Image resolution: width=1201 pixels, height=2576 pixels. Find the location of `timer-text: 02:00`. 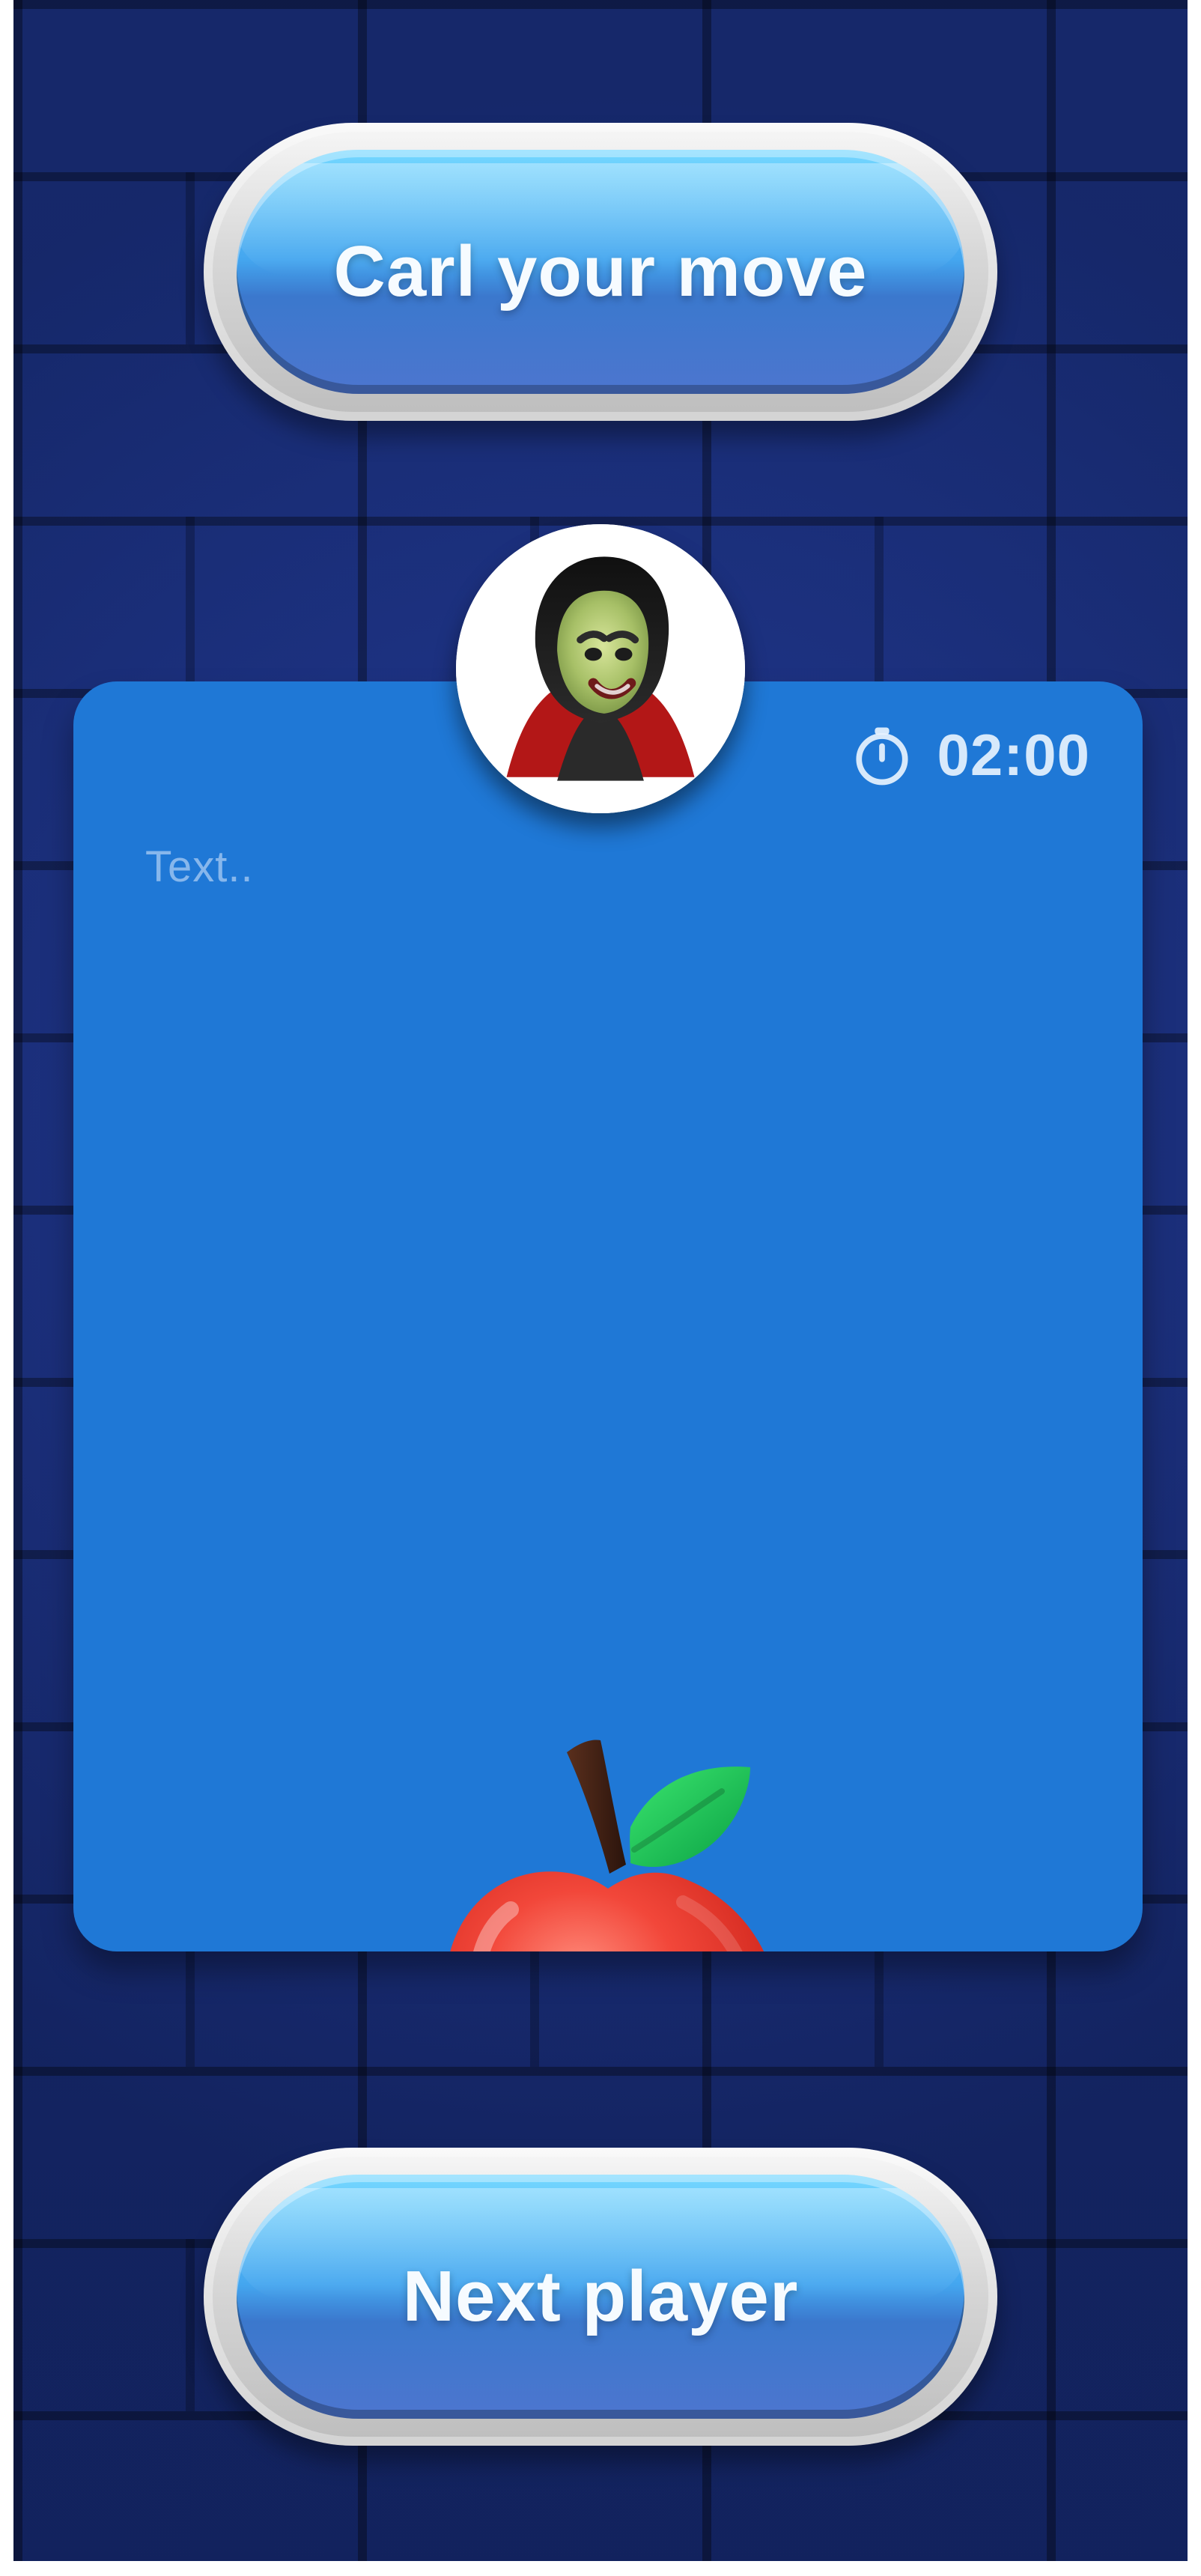

timer-text: 02:00 is located at coordinates (1013, 754).